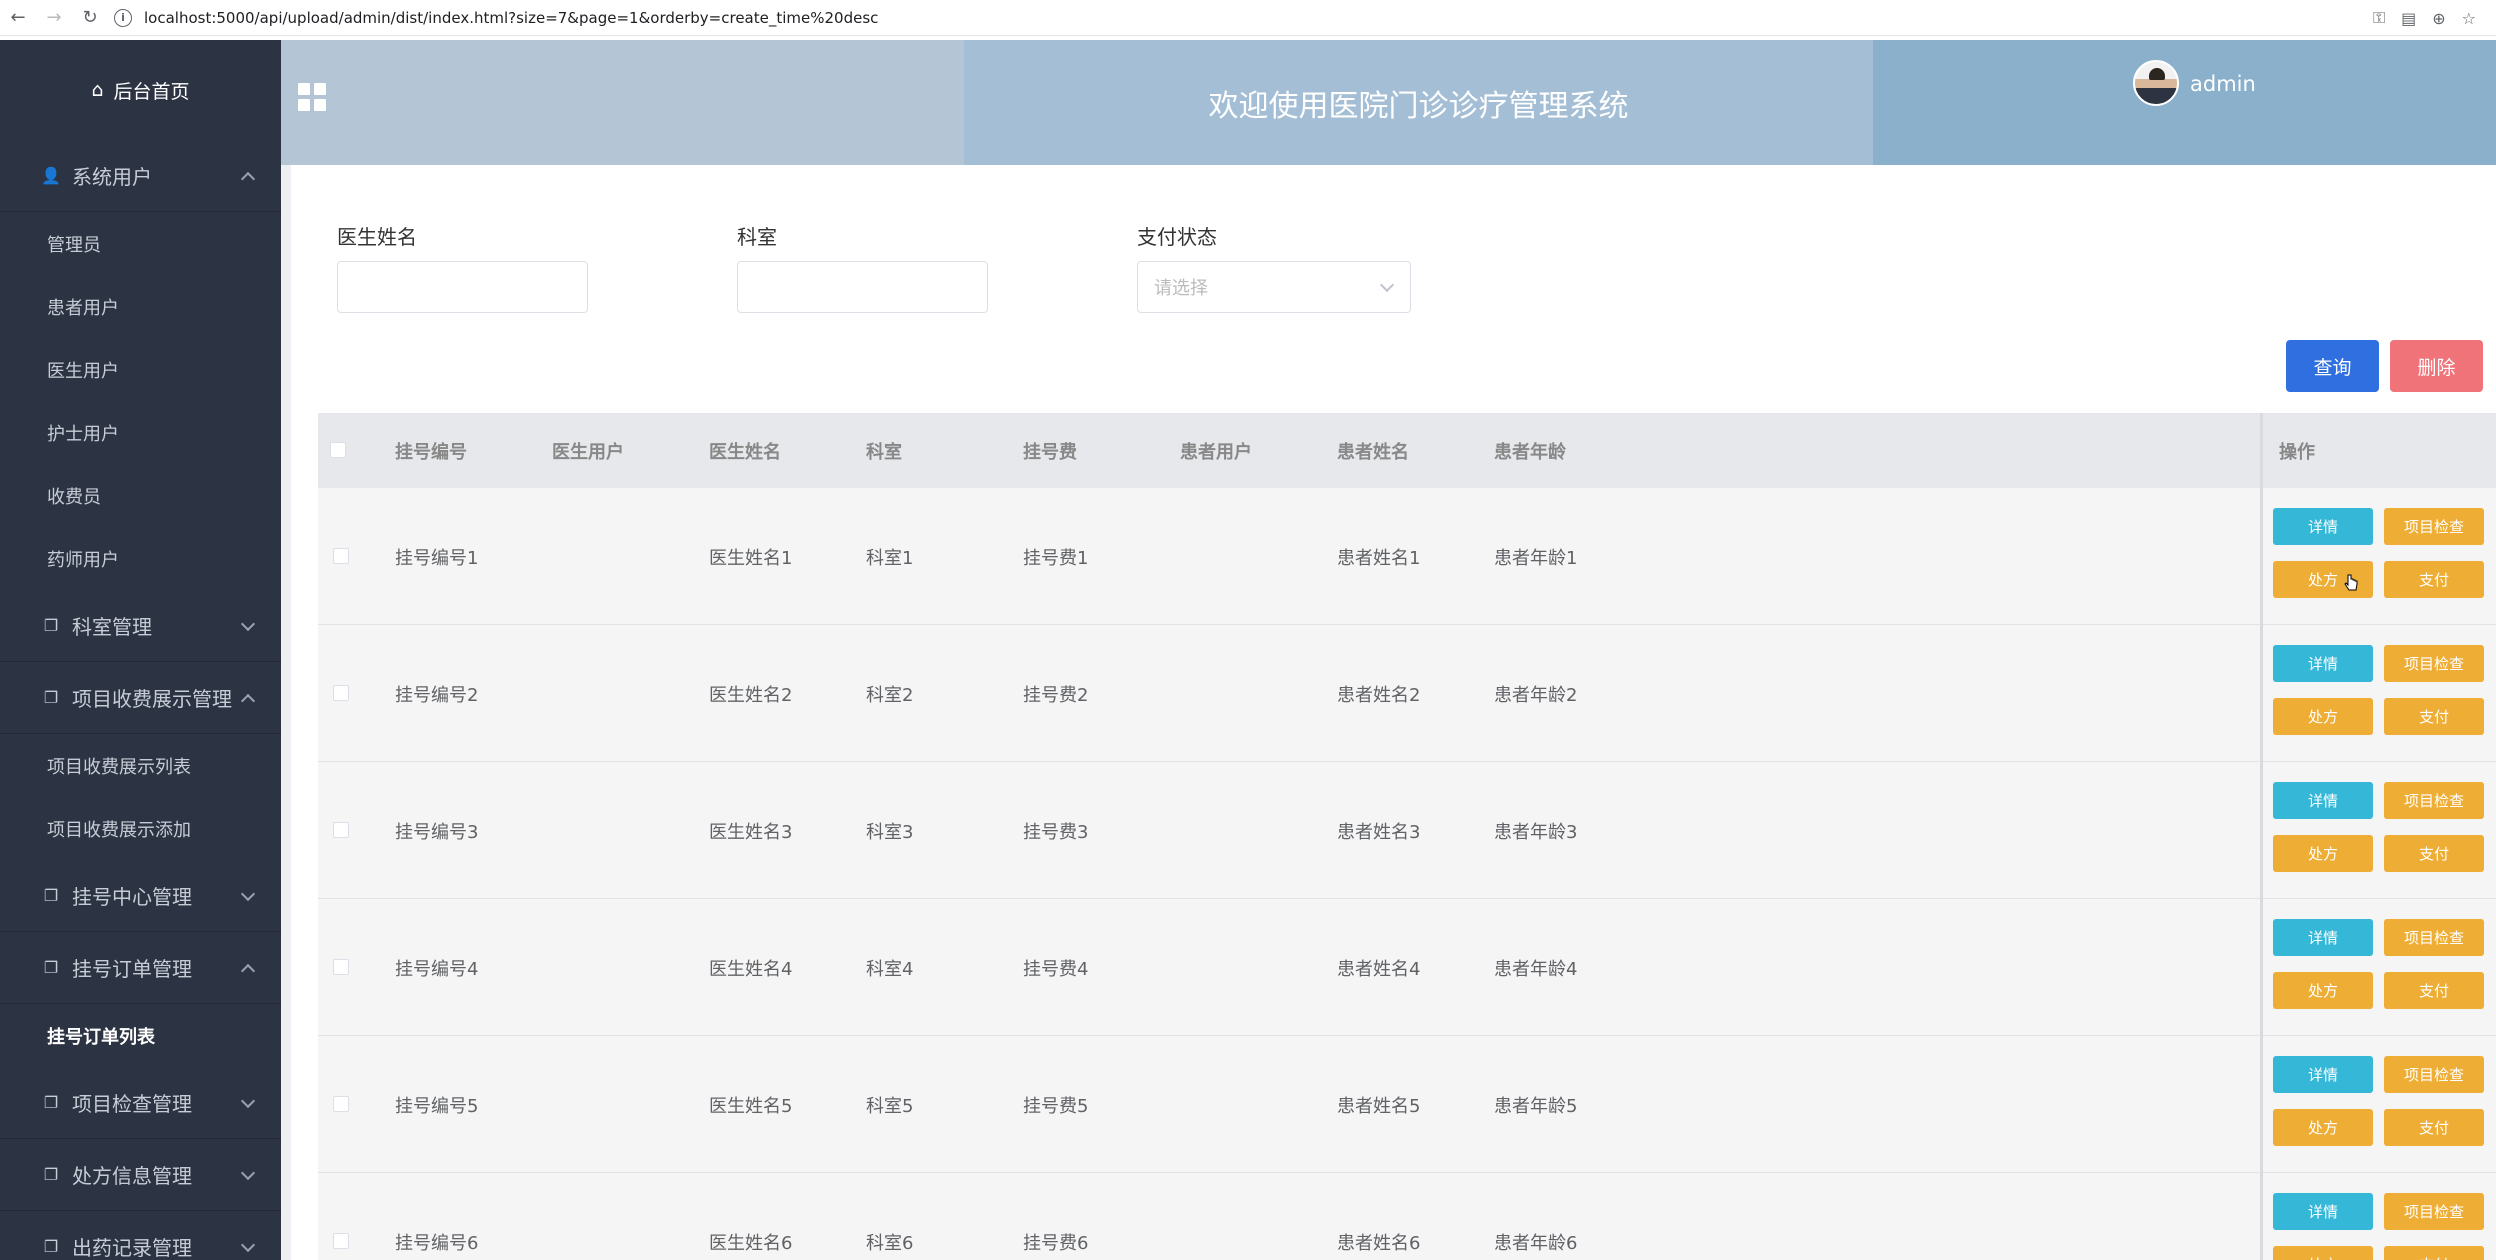  What do you see at coordinates (1379, 1243) in the screenshot?
I see `table-cell: 患者姓名6` at bounding box center [1379, 1243].